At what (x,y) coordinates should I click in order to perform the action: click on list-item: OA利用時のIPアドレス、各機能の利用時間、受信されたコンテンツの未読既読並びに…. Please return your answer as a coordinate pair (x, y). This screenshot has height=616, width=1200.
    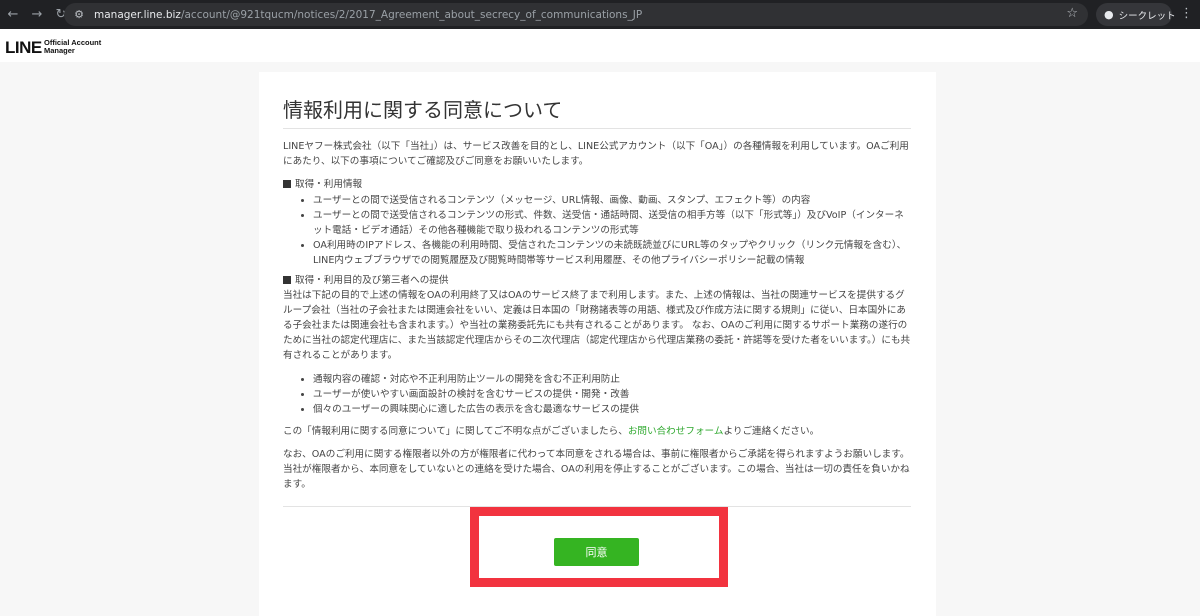
    Looking at the image, I should click on (612, 253).